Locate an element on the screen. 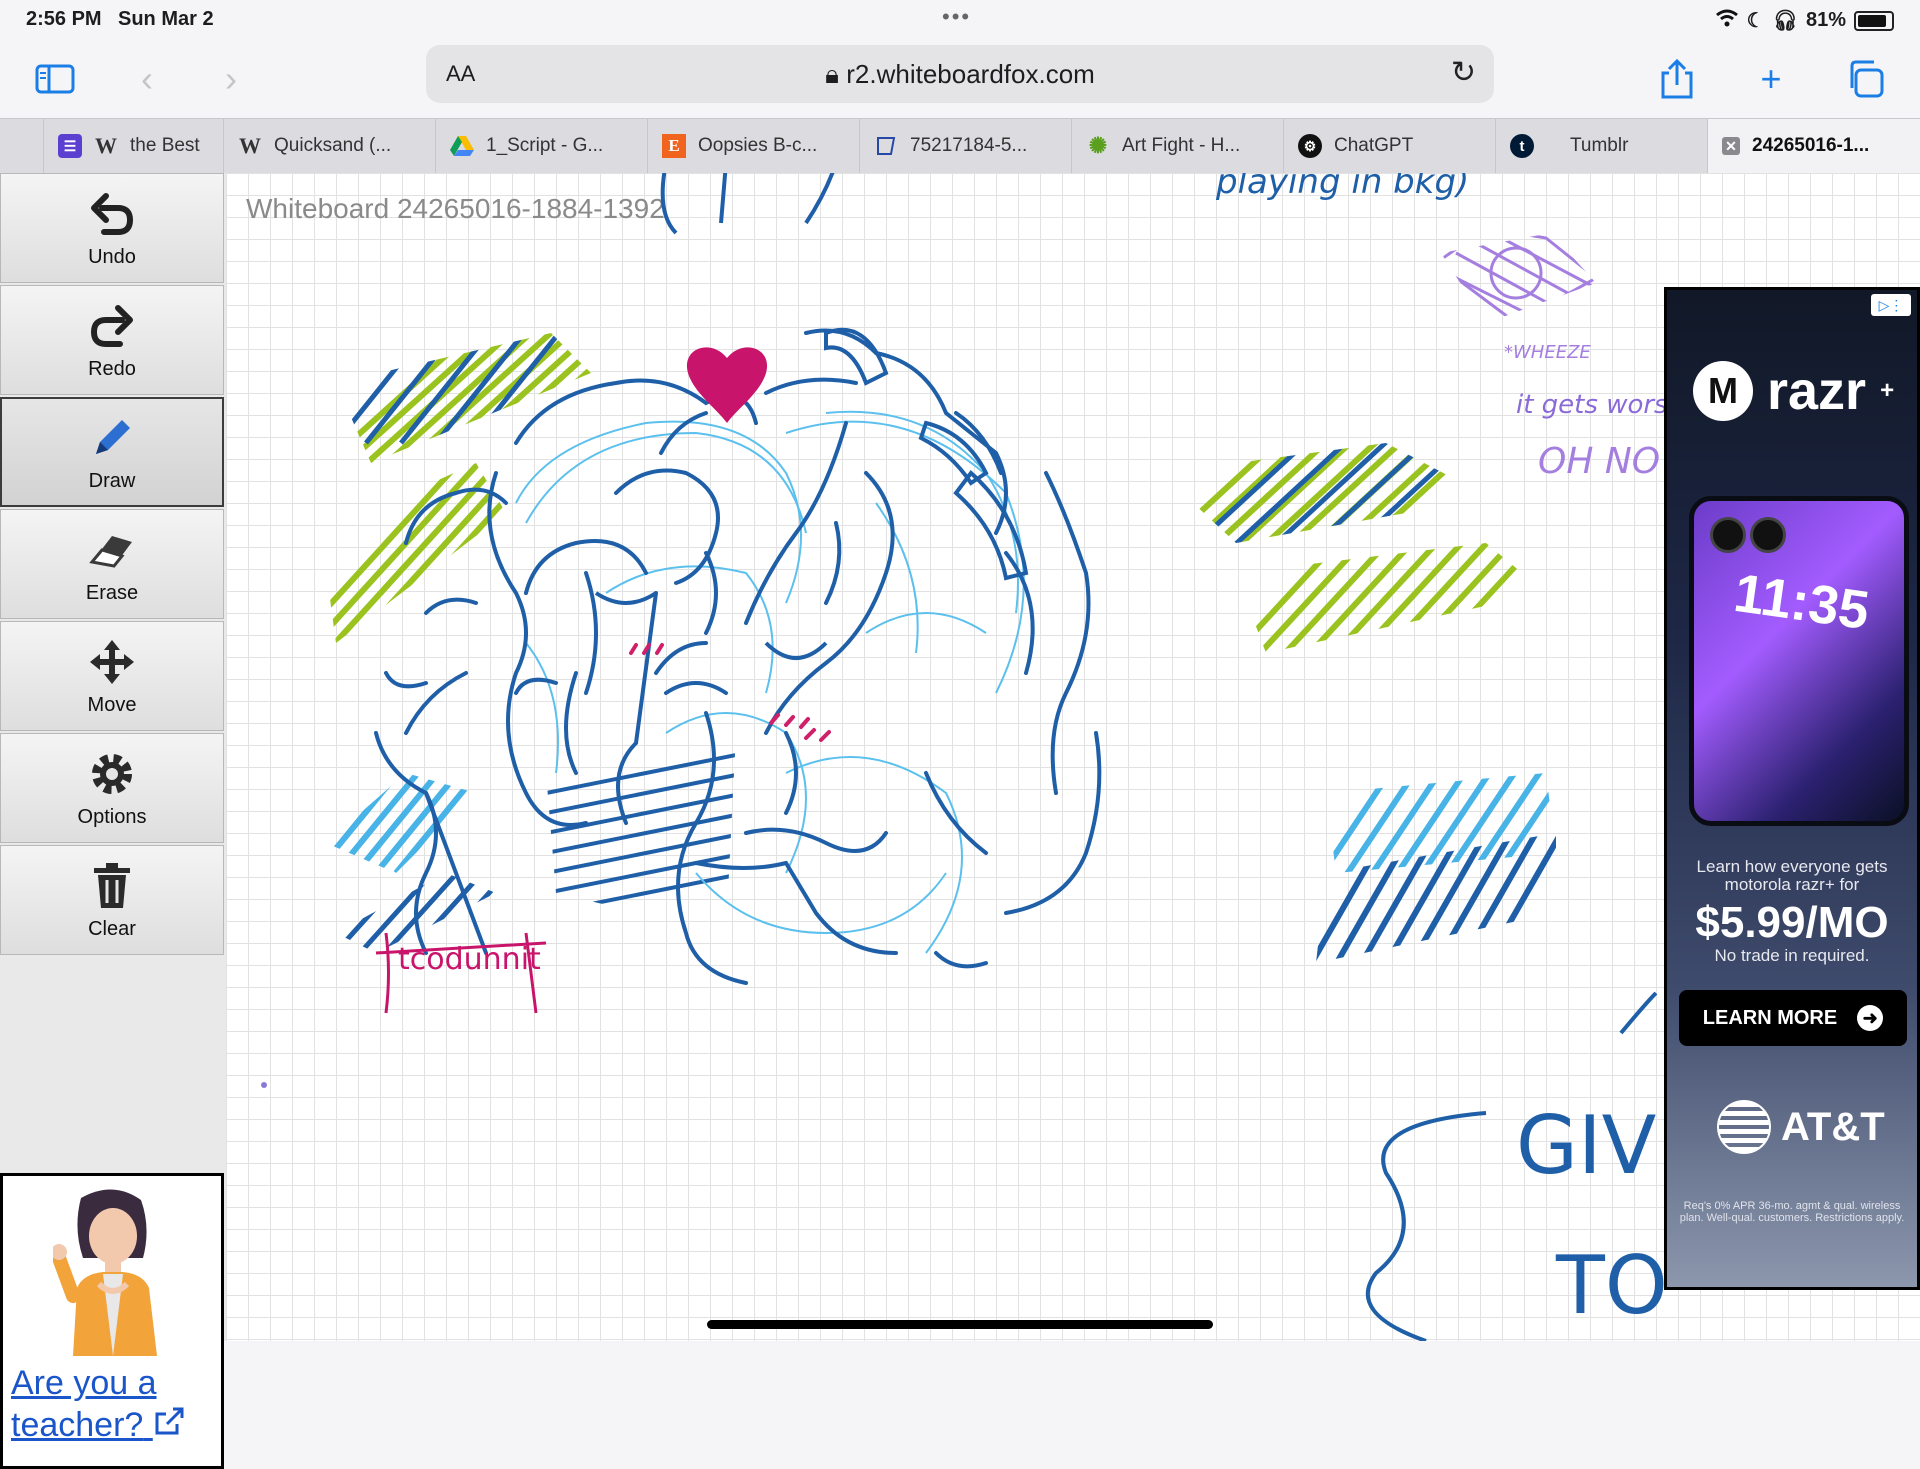  undo-button: Undo is located at coordinates (112, 228).